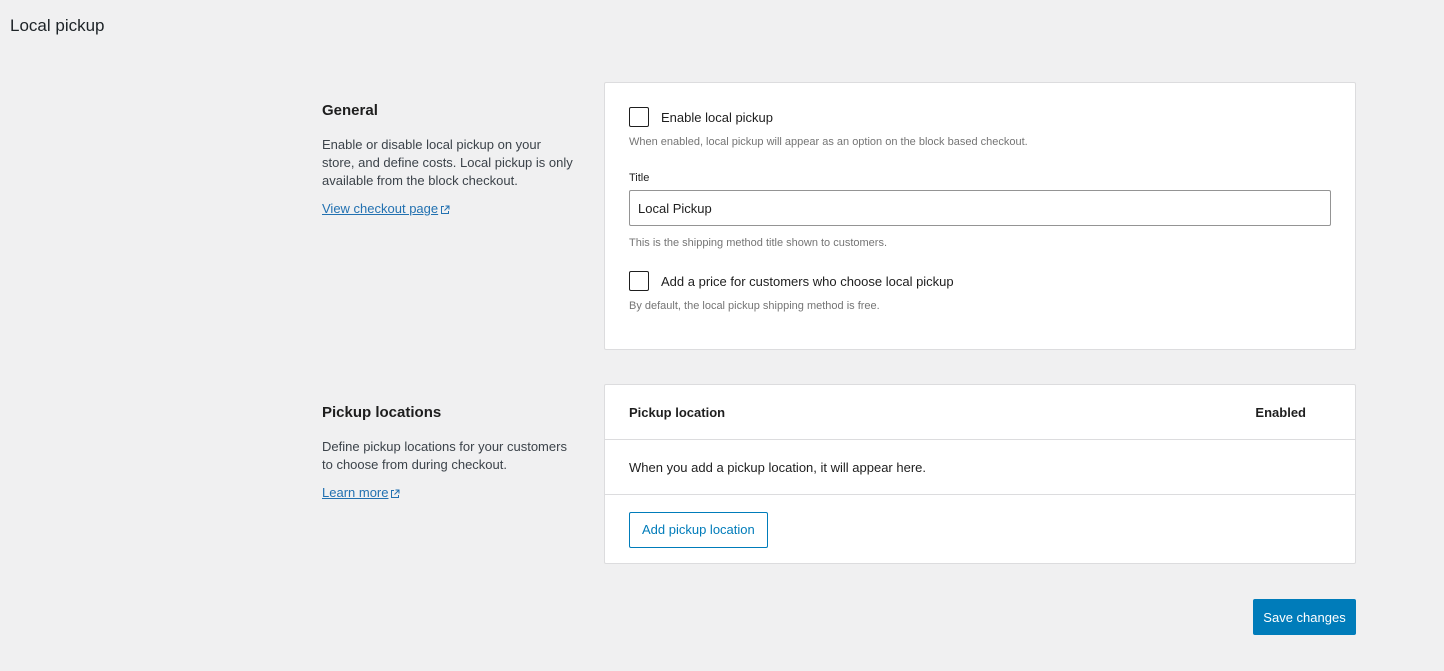  What do you see at coordinates (350, 110) in the screenshot?
I see `general-heading: General` at bounding box center [350, 110].